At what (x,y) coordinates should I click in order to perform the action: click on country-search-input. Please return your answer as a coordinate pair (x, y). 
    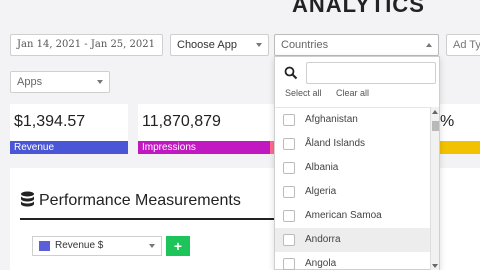
    Looking at the image, I should click on (371, 73).